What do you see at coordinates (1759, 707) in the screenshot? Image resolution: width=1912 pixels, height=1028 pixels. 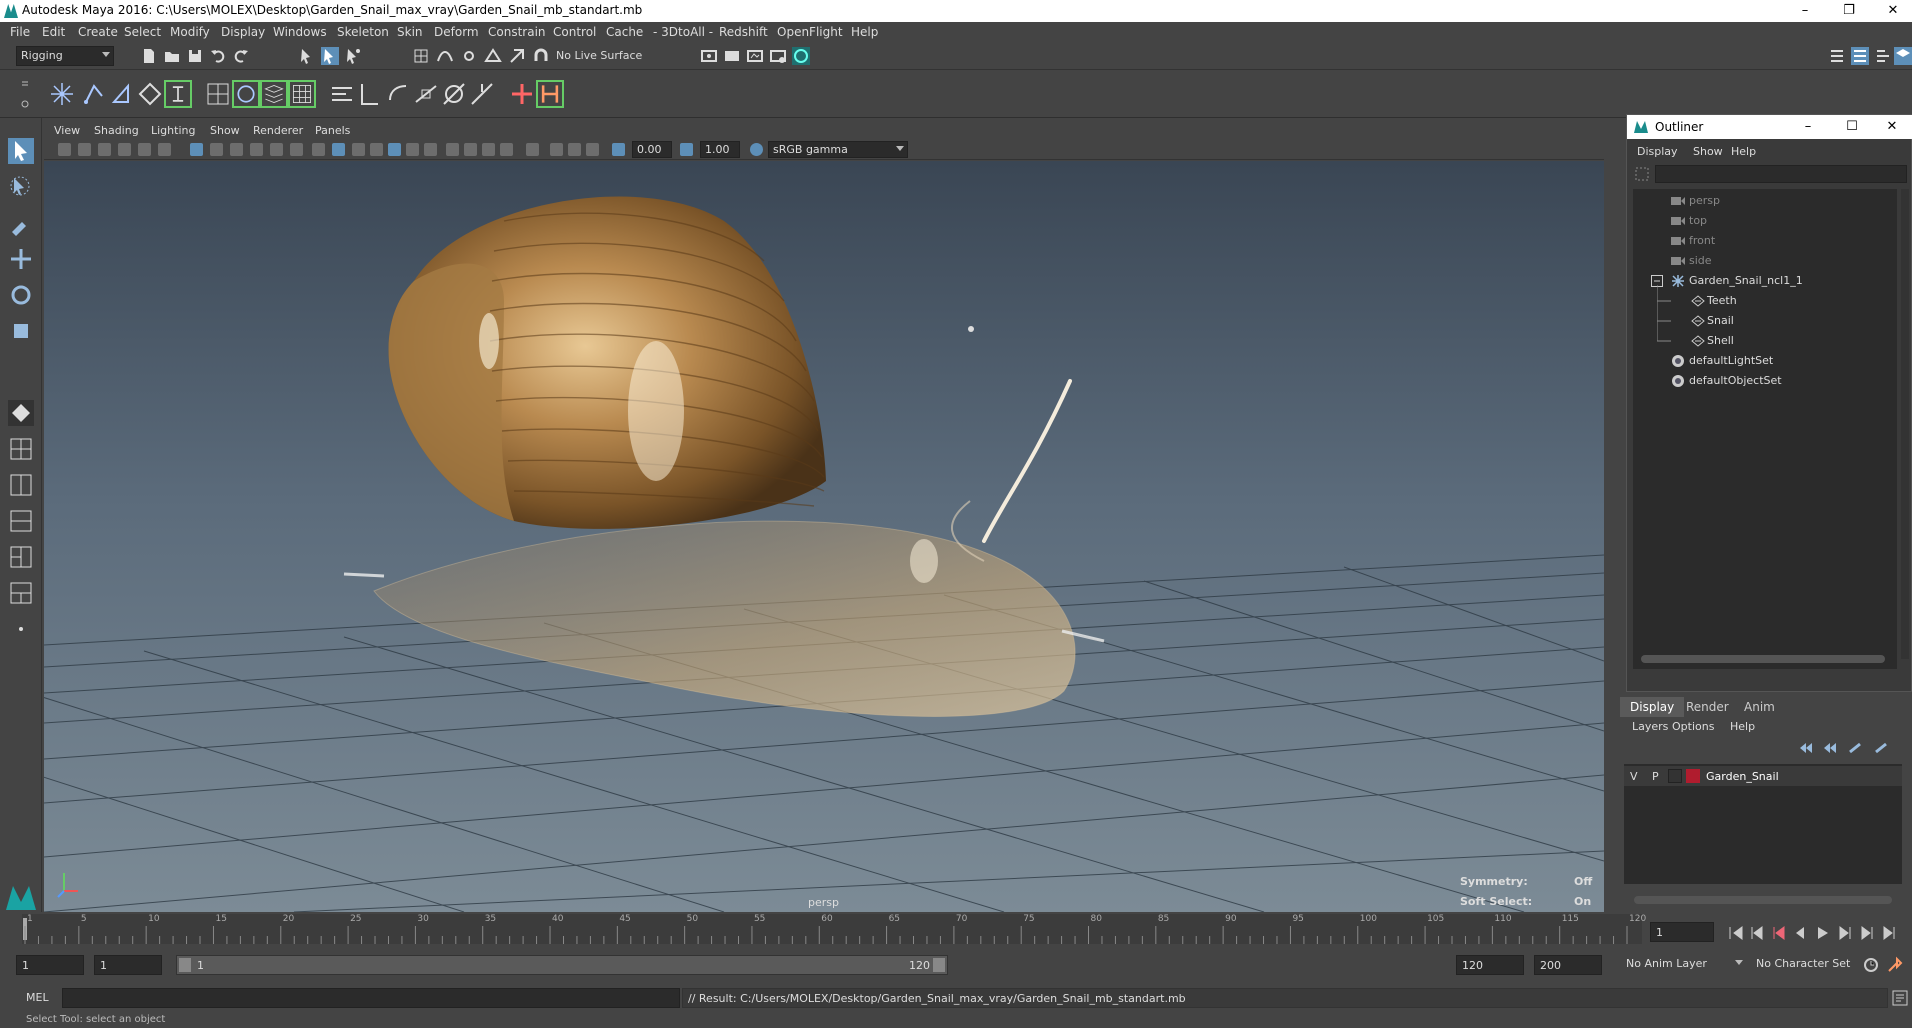 I see `tab-anim: Anim` at bounding box center [1759, 707].